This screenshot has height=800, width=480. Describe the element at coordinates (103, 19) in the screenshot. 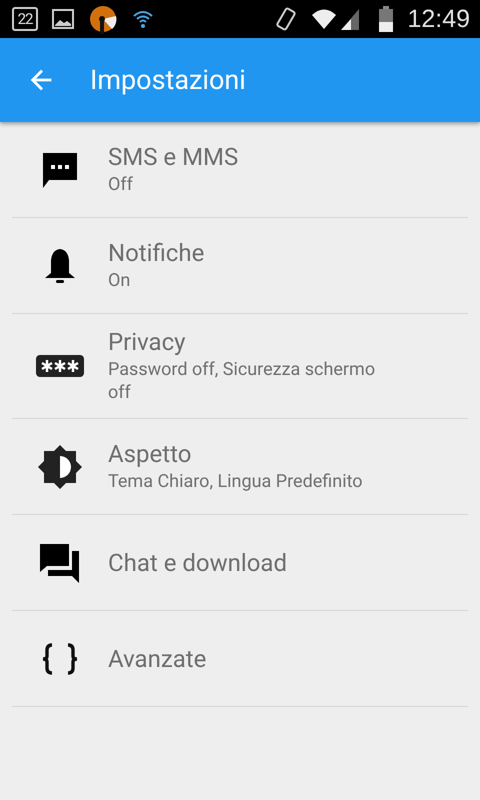

I see `app-logo-icon` at that location.